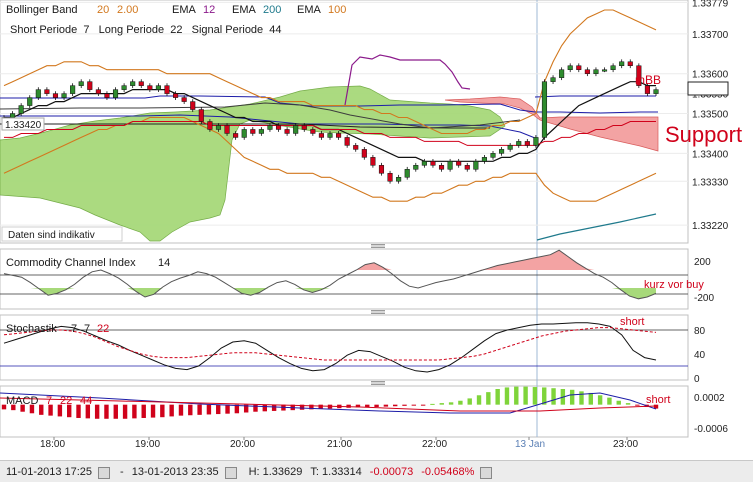  Describe the element at coordinates (391, 471) in the screenshot. I see `change-value: -0.00073` at that location.